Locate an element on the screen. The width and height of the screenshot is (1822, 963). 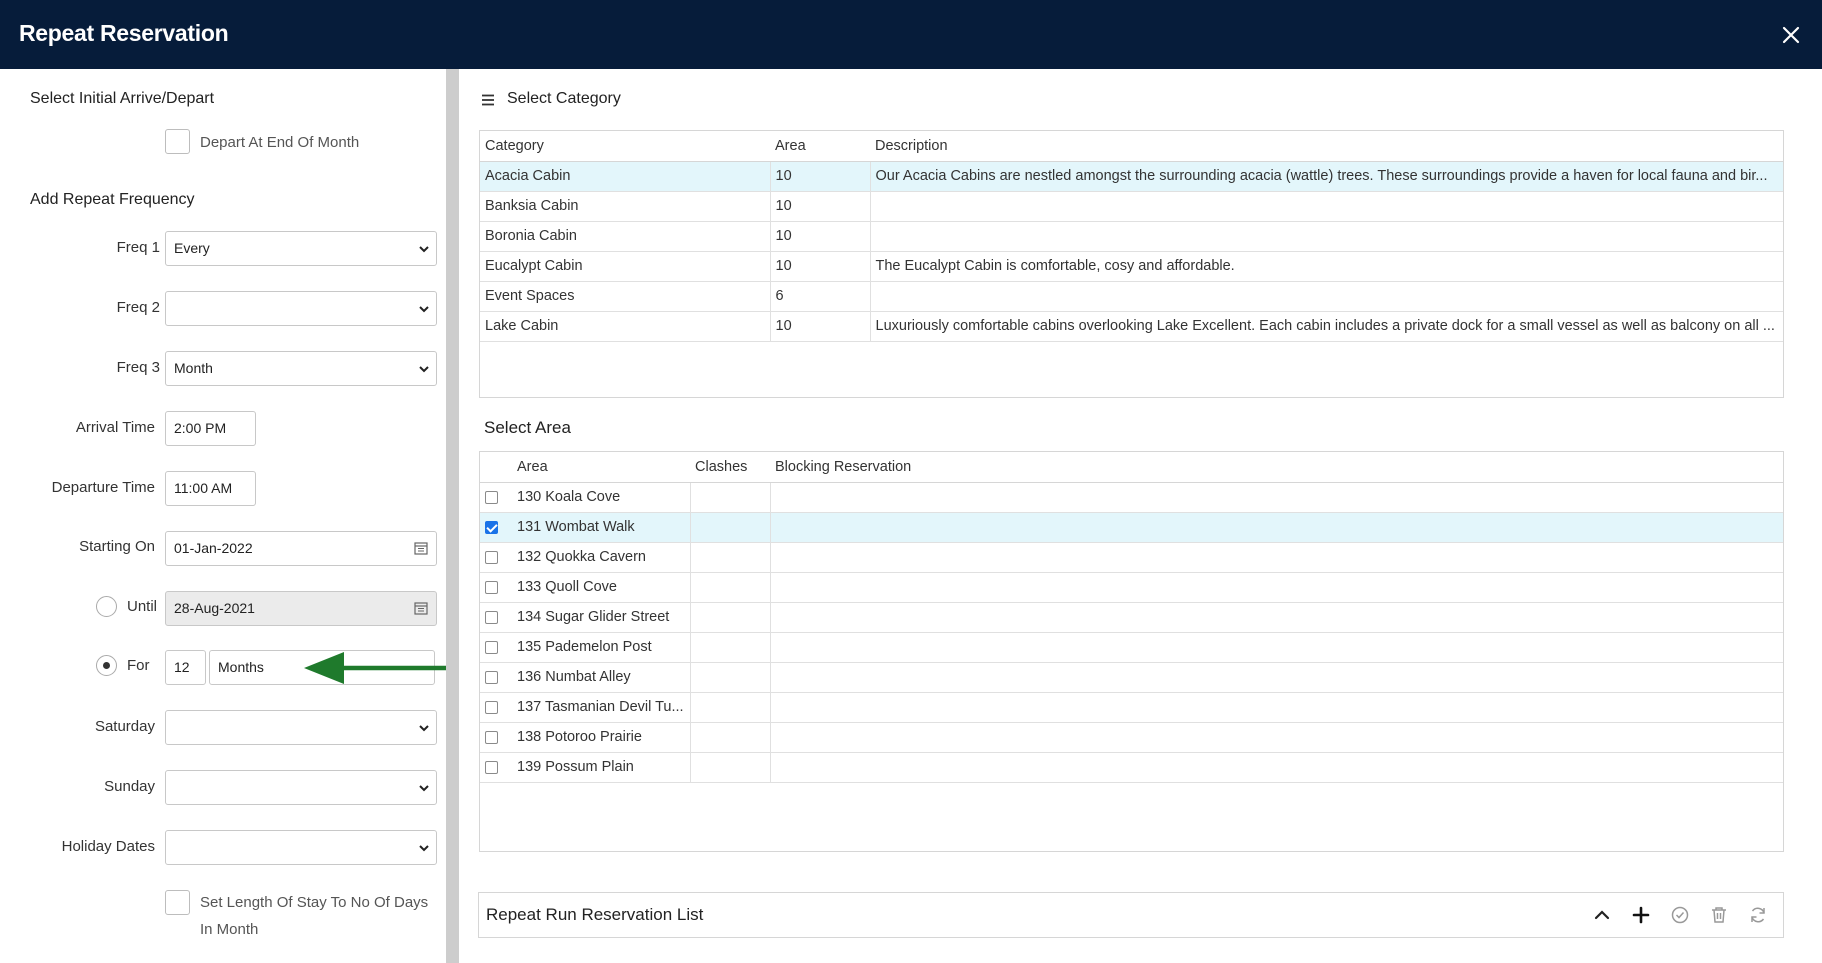
saturday-select is located at coordinates (301, 727).